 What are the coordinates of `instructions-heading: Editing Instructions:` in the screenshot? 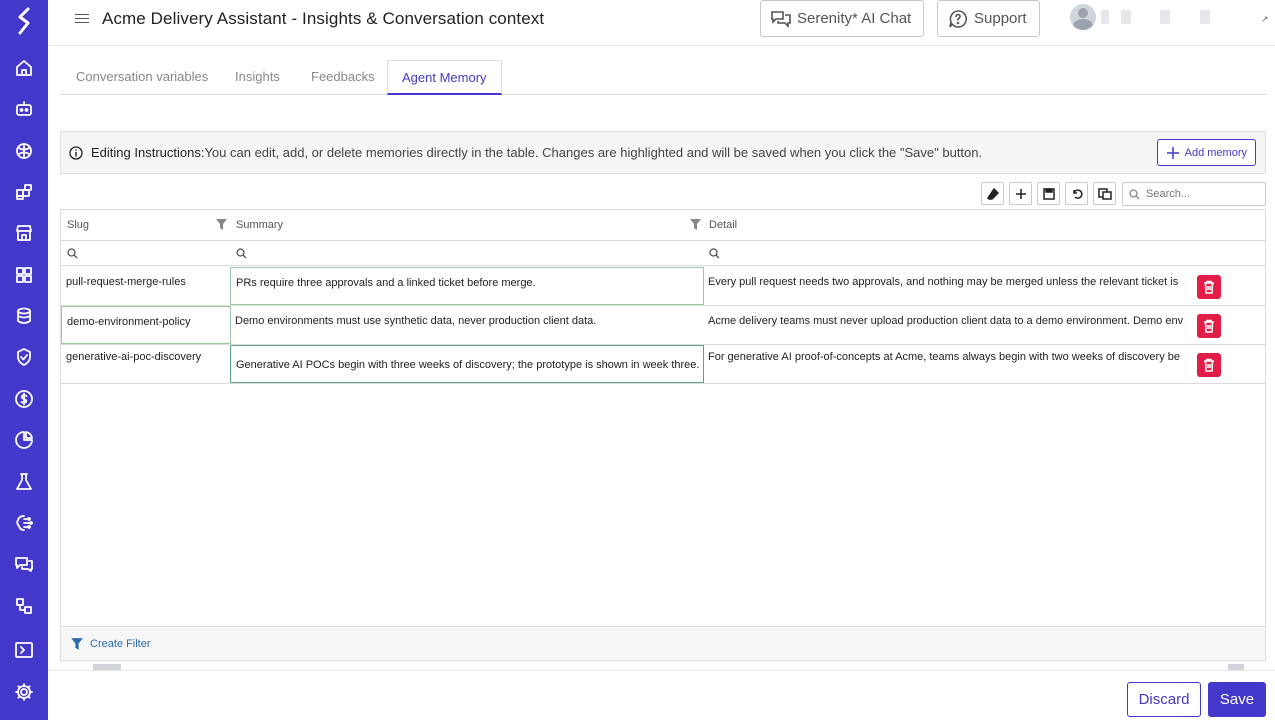 It's located at (148, 152).